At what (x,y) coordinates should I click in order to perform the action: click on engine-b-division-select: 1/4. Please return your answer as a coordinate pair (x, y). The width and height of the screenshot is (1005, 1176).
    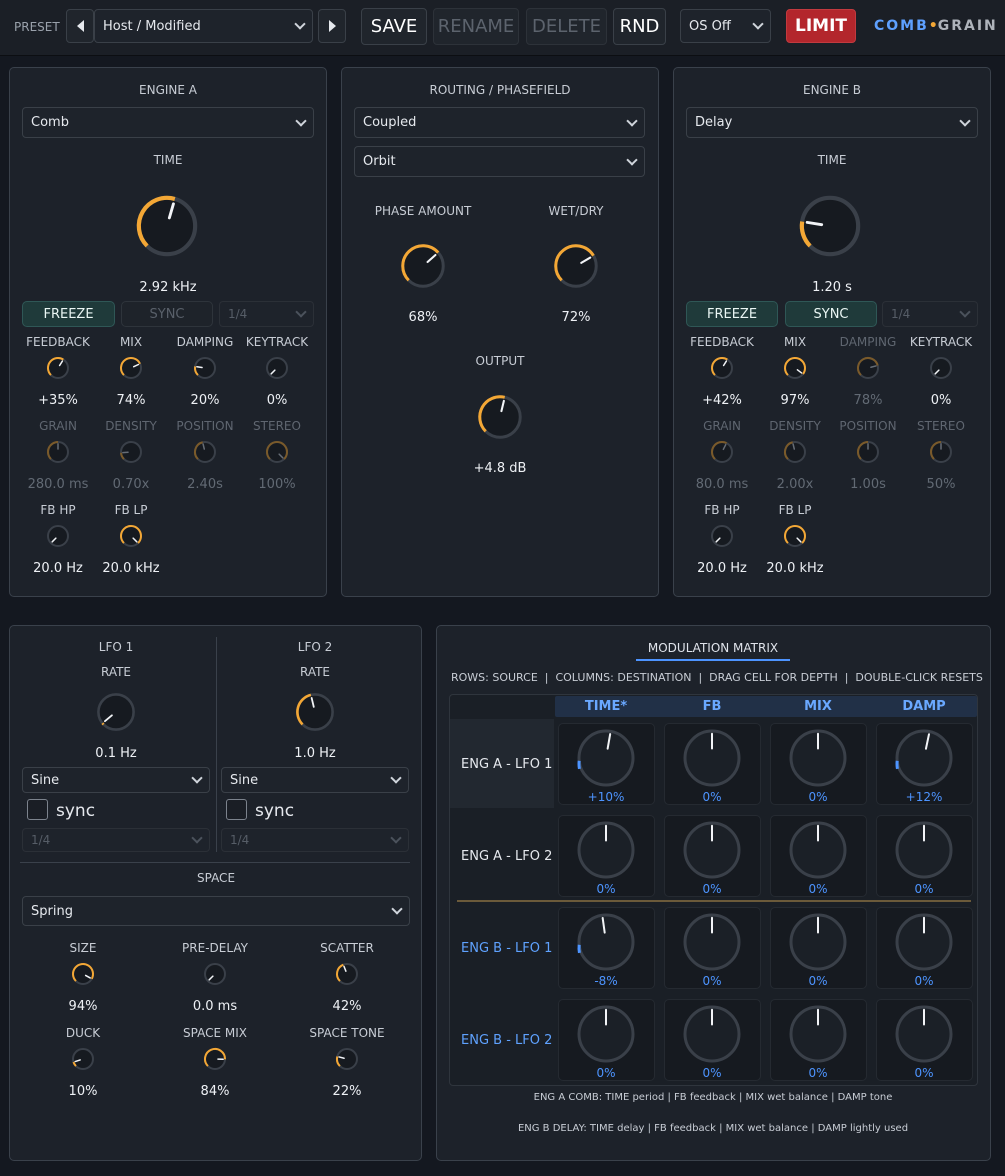
    Looking at the image, I should click on (930, 314).